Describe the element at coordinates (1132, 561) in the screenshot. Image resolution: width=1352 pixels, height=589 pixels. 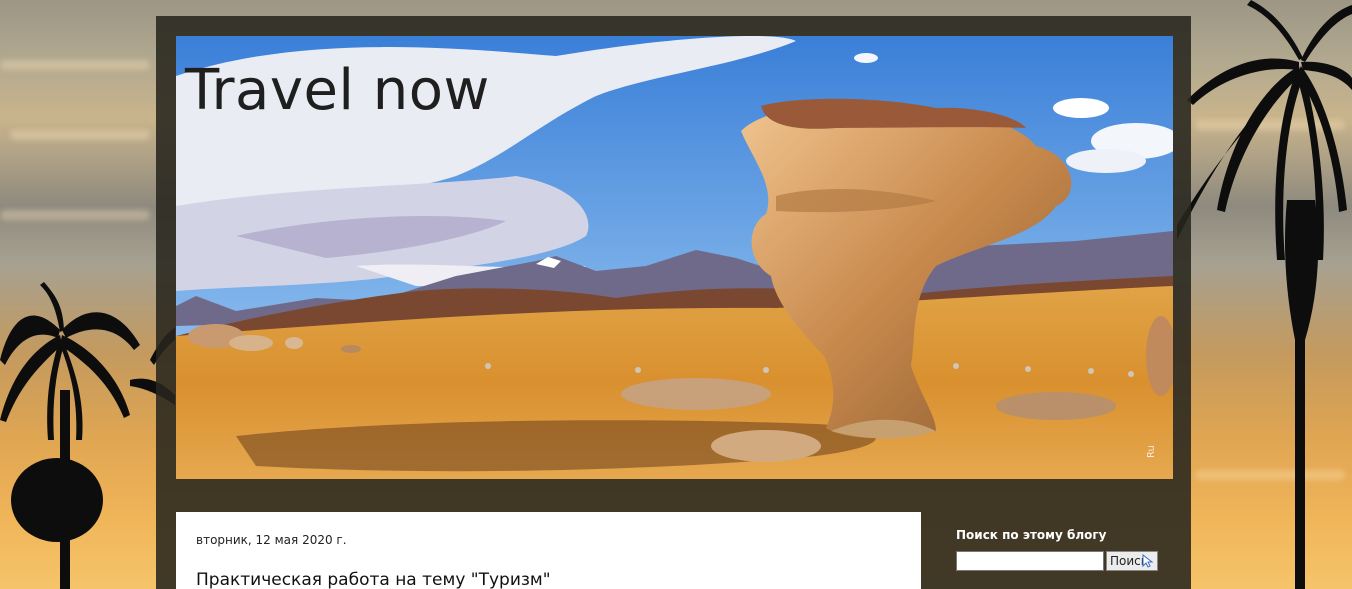
I see `search-button: Поиск` at that location.